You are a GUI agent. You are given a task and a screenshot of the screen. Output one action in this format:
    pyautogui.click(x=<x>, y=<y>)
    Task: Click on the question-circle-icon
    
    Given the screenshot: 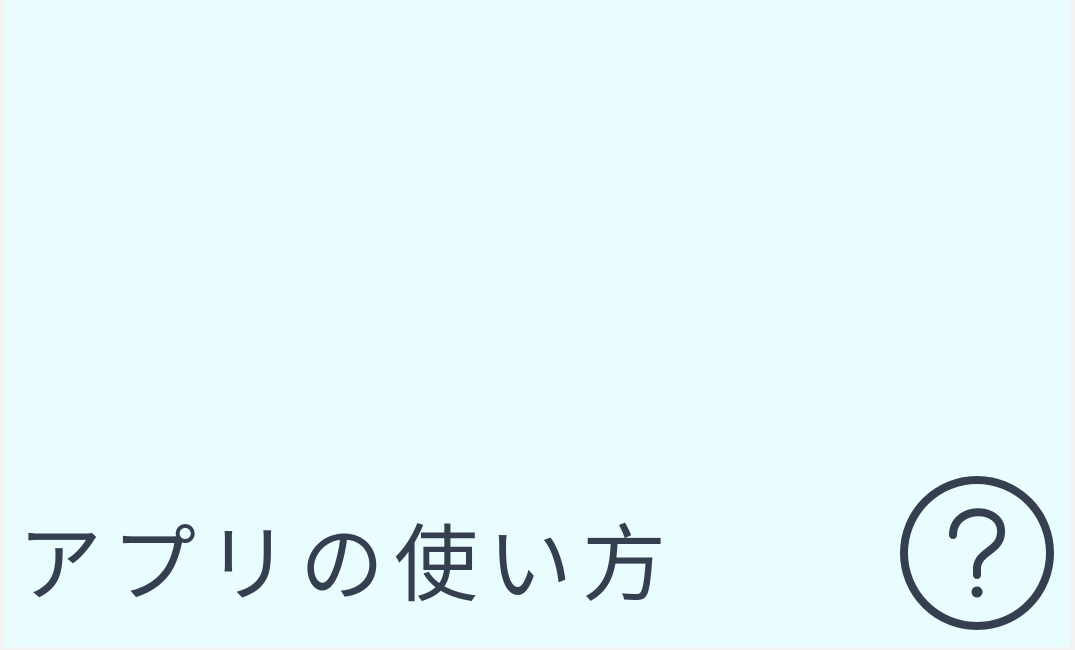 What is the action you would take?
    pyautogui.click(x=977, y=555)
    